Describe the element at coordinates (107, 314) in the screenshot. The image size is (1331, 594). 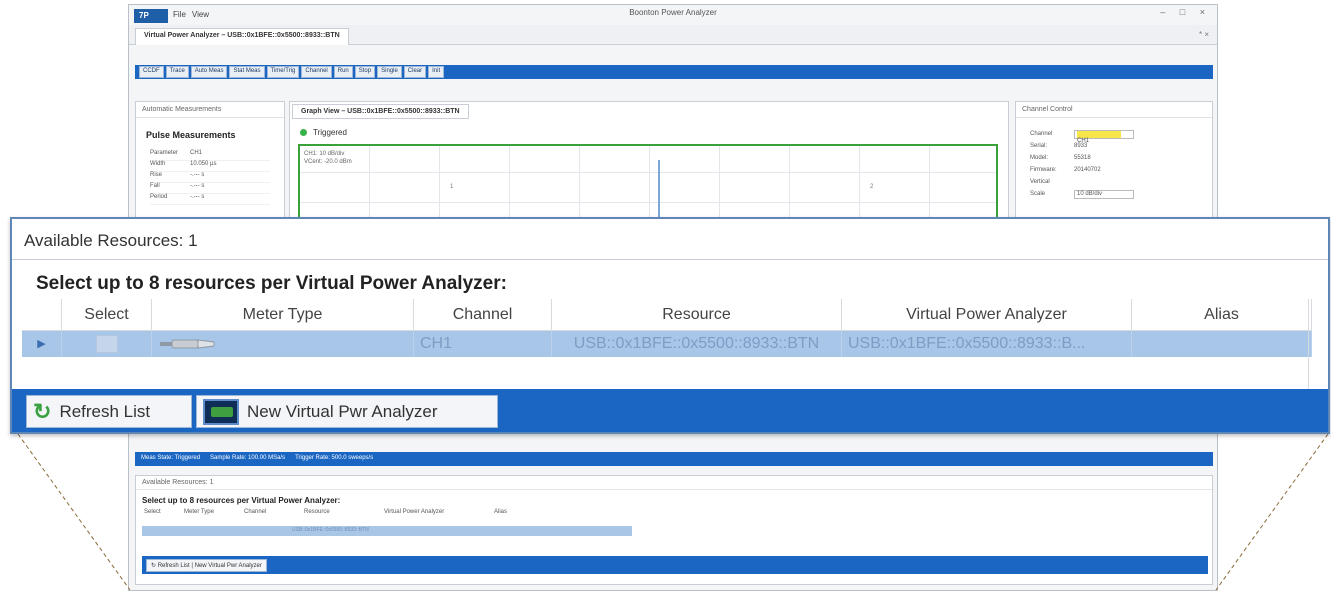
I see `column-header-select: Select` at that location.